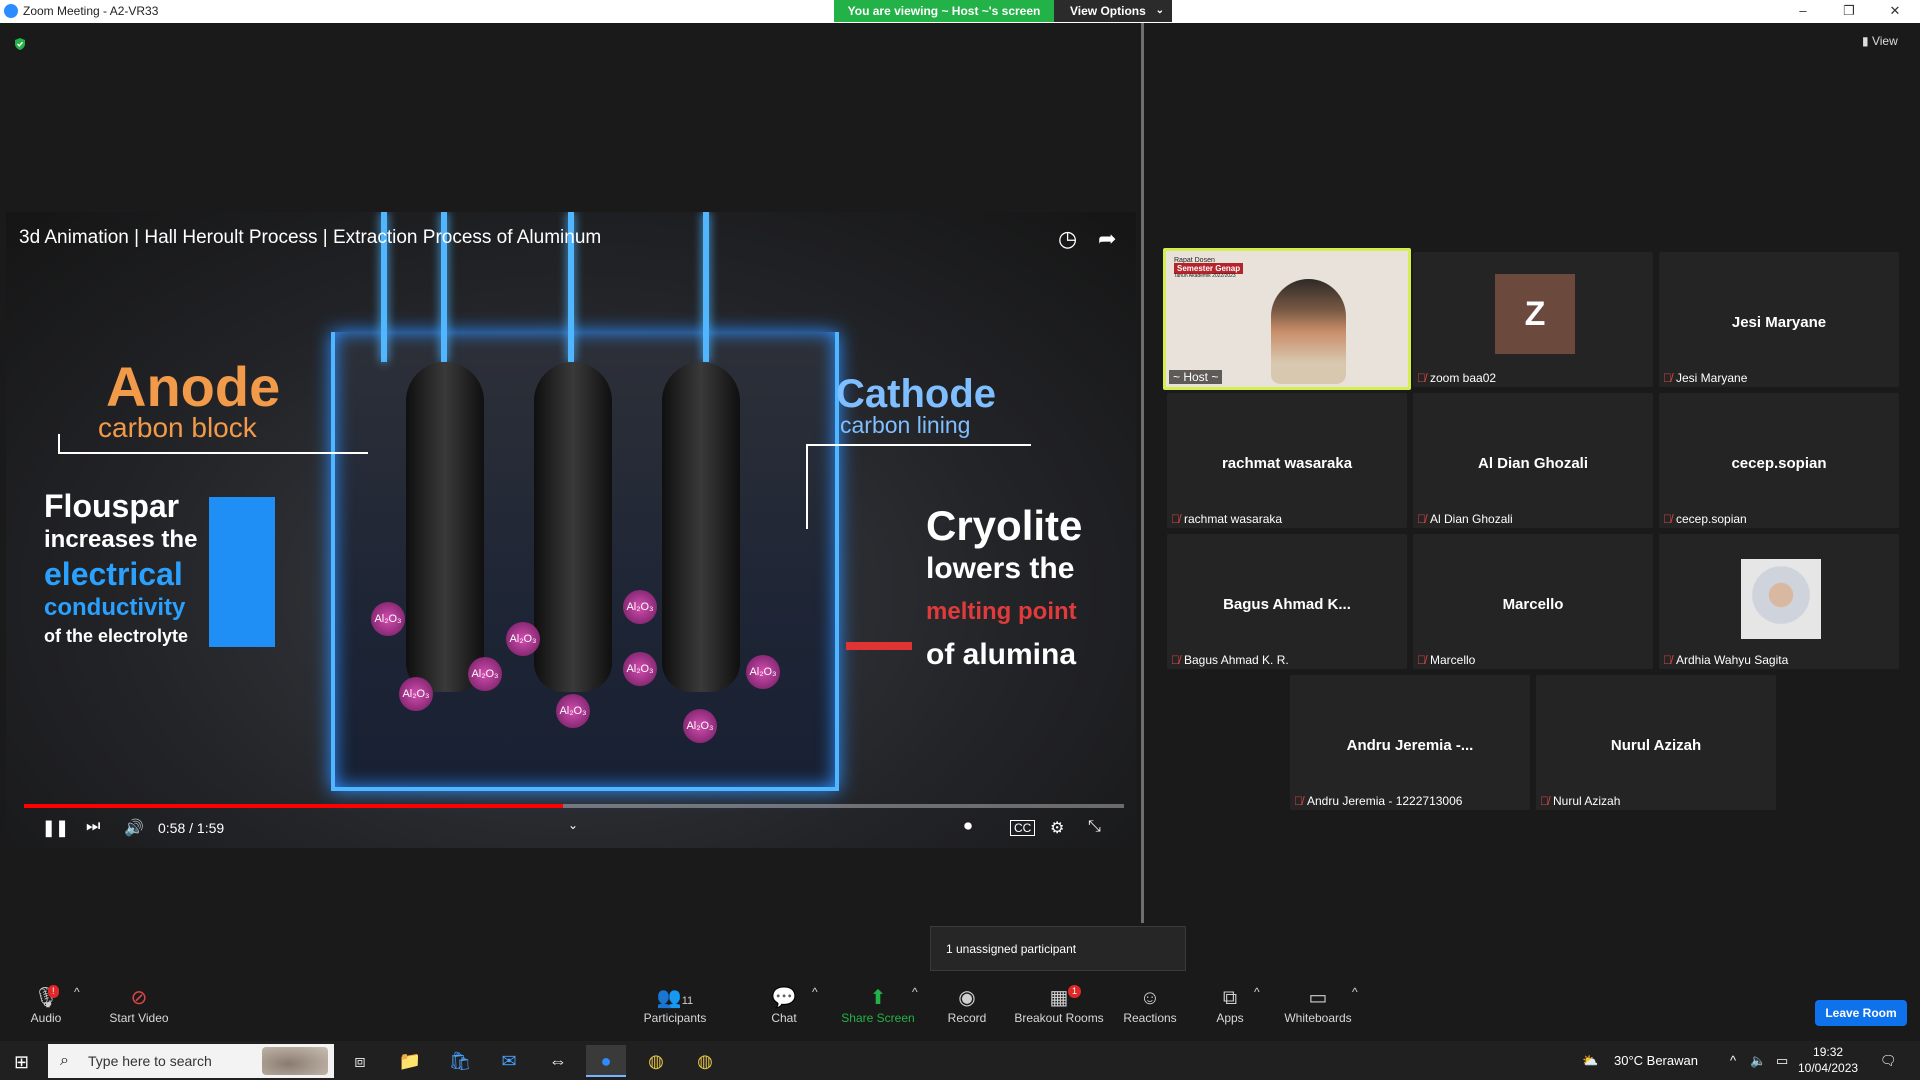 The height and width of the screenshot is (1080, 1920). Describe the element at coordinates (509, 1061) in the screenshot. I see `mail-icon: ✉` at that location.